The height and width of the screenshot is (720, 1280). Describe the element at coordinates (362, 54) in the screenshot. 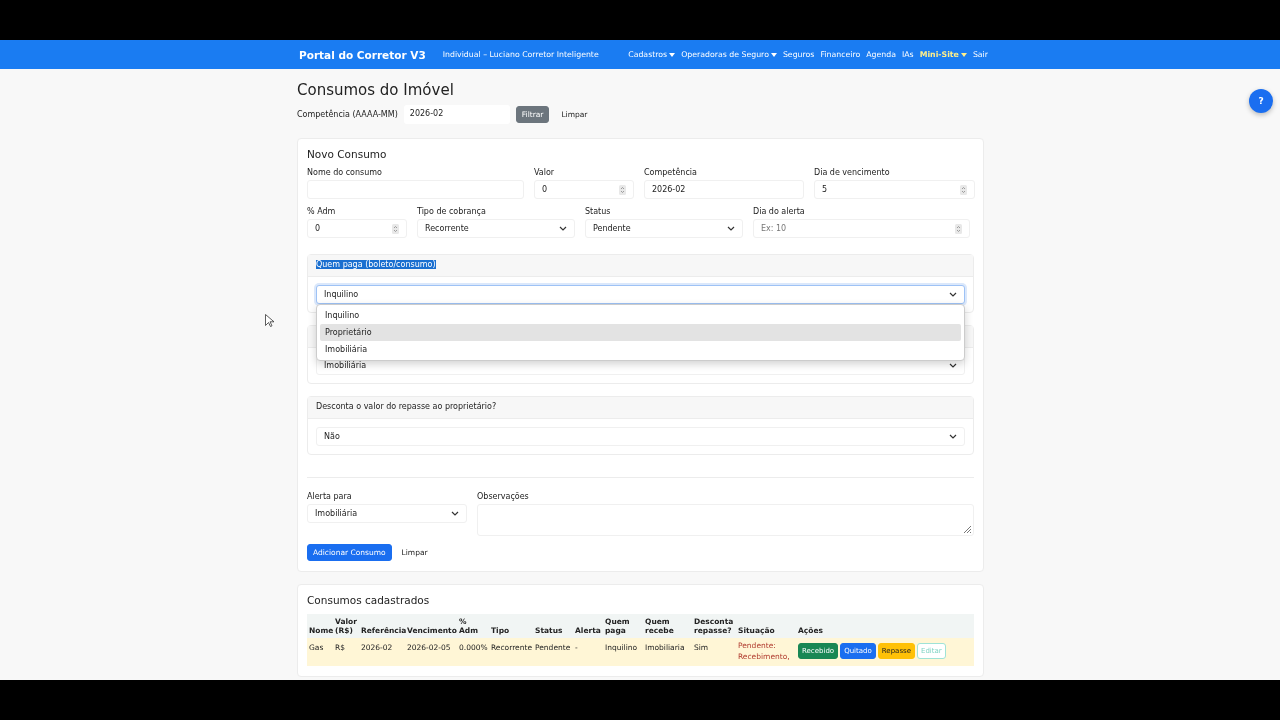

I see `brand-title: Portal do Corretor V3` at that location.